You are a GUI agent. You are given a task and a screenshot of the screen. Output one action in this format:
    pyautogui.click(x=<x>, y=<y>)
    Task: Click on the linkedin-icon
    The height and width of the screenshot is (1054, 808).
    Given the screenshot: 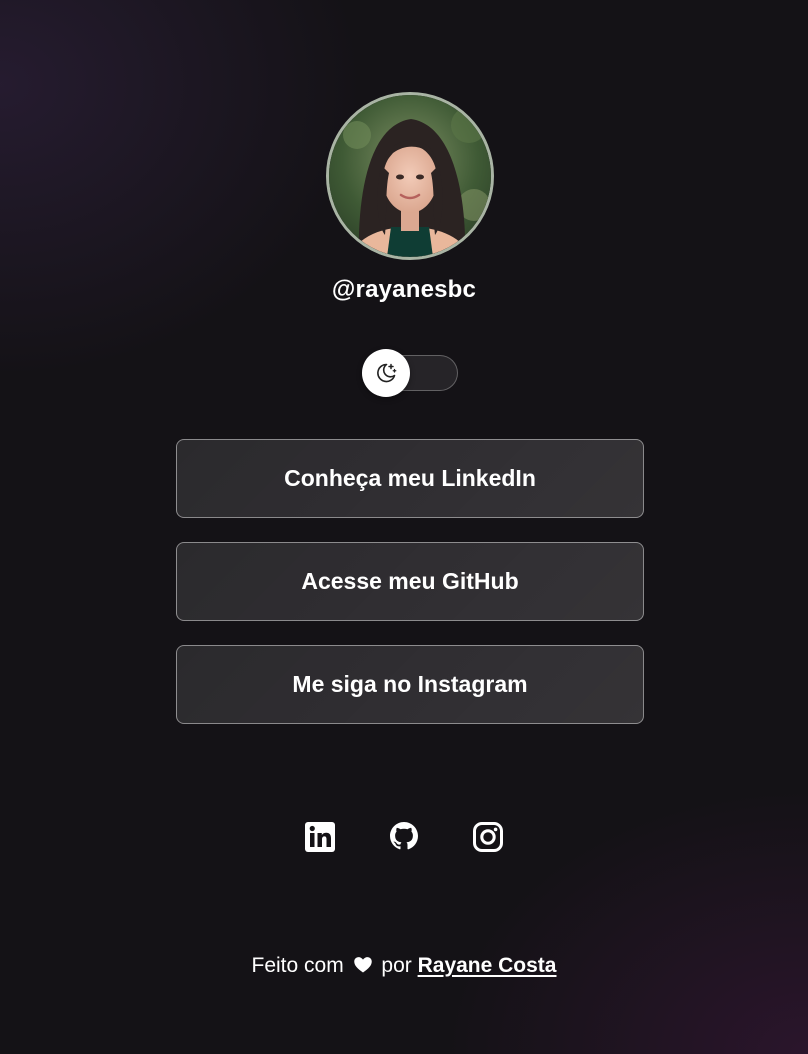 What is the action you would take?
    pyautogui.click(x=320, y=837)
    